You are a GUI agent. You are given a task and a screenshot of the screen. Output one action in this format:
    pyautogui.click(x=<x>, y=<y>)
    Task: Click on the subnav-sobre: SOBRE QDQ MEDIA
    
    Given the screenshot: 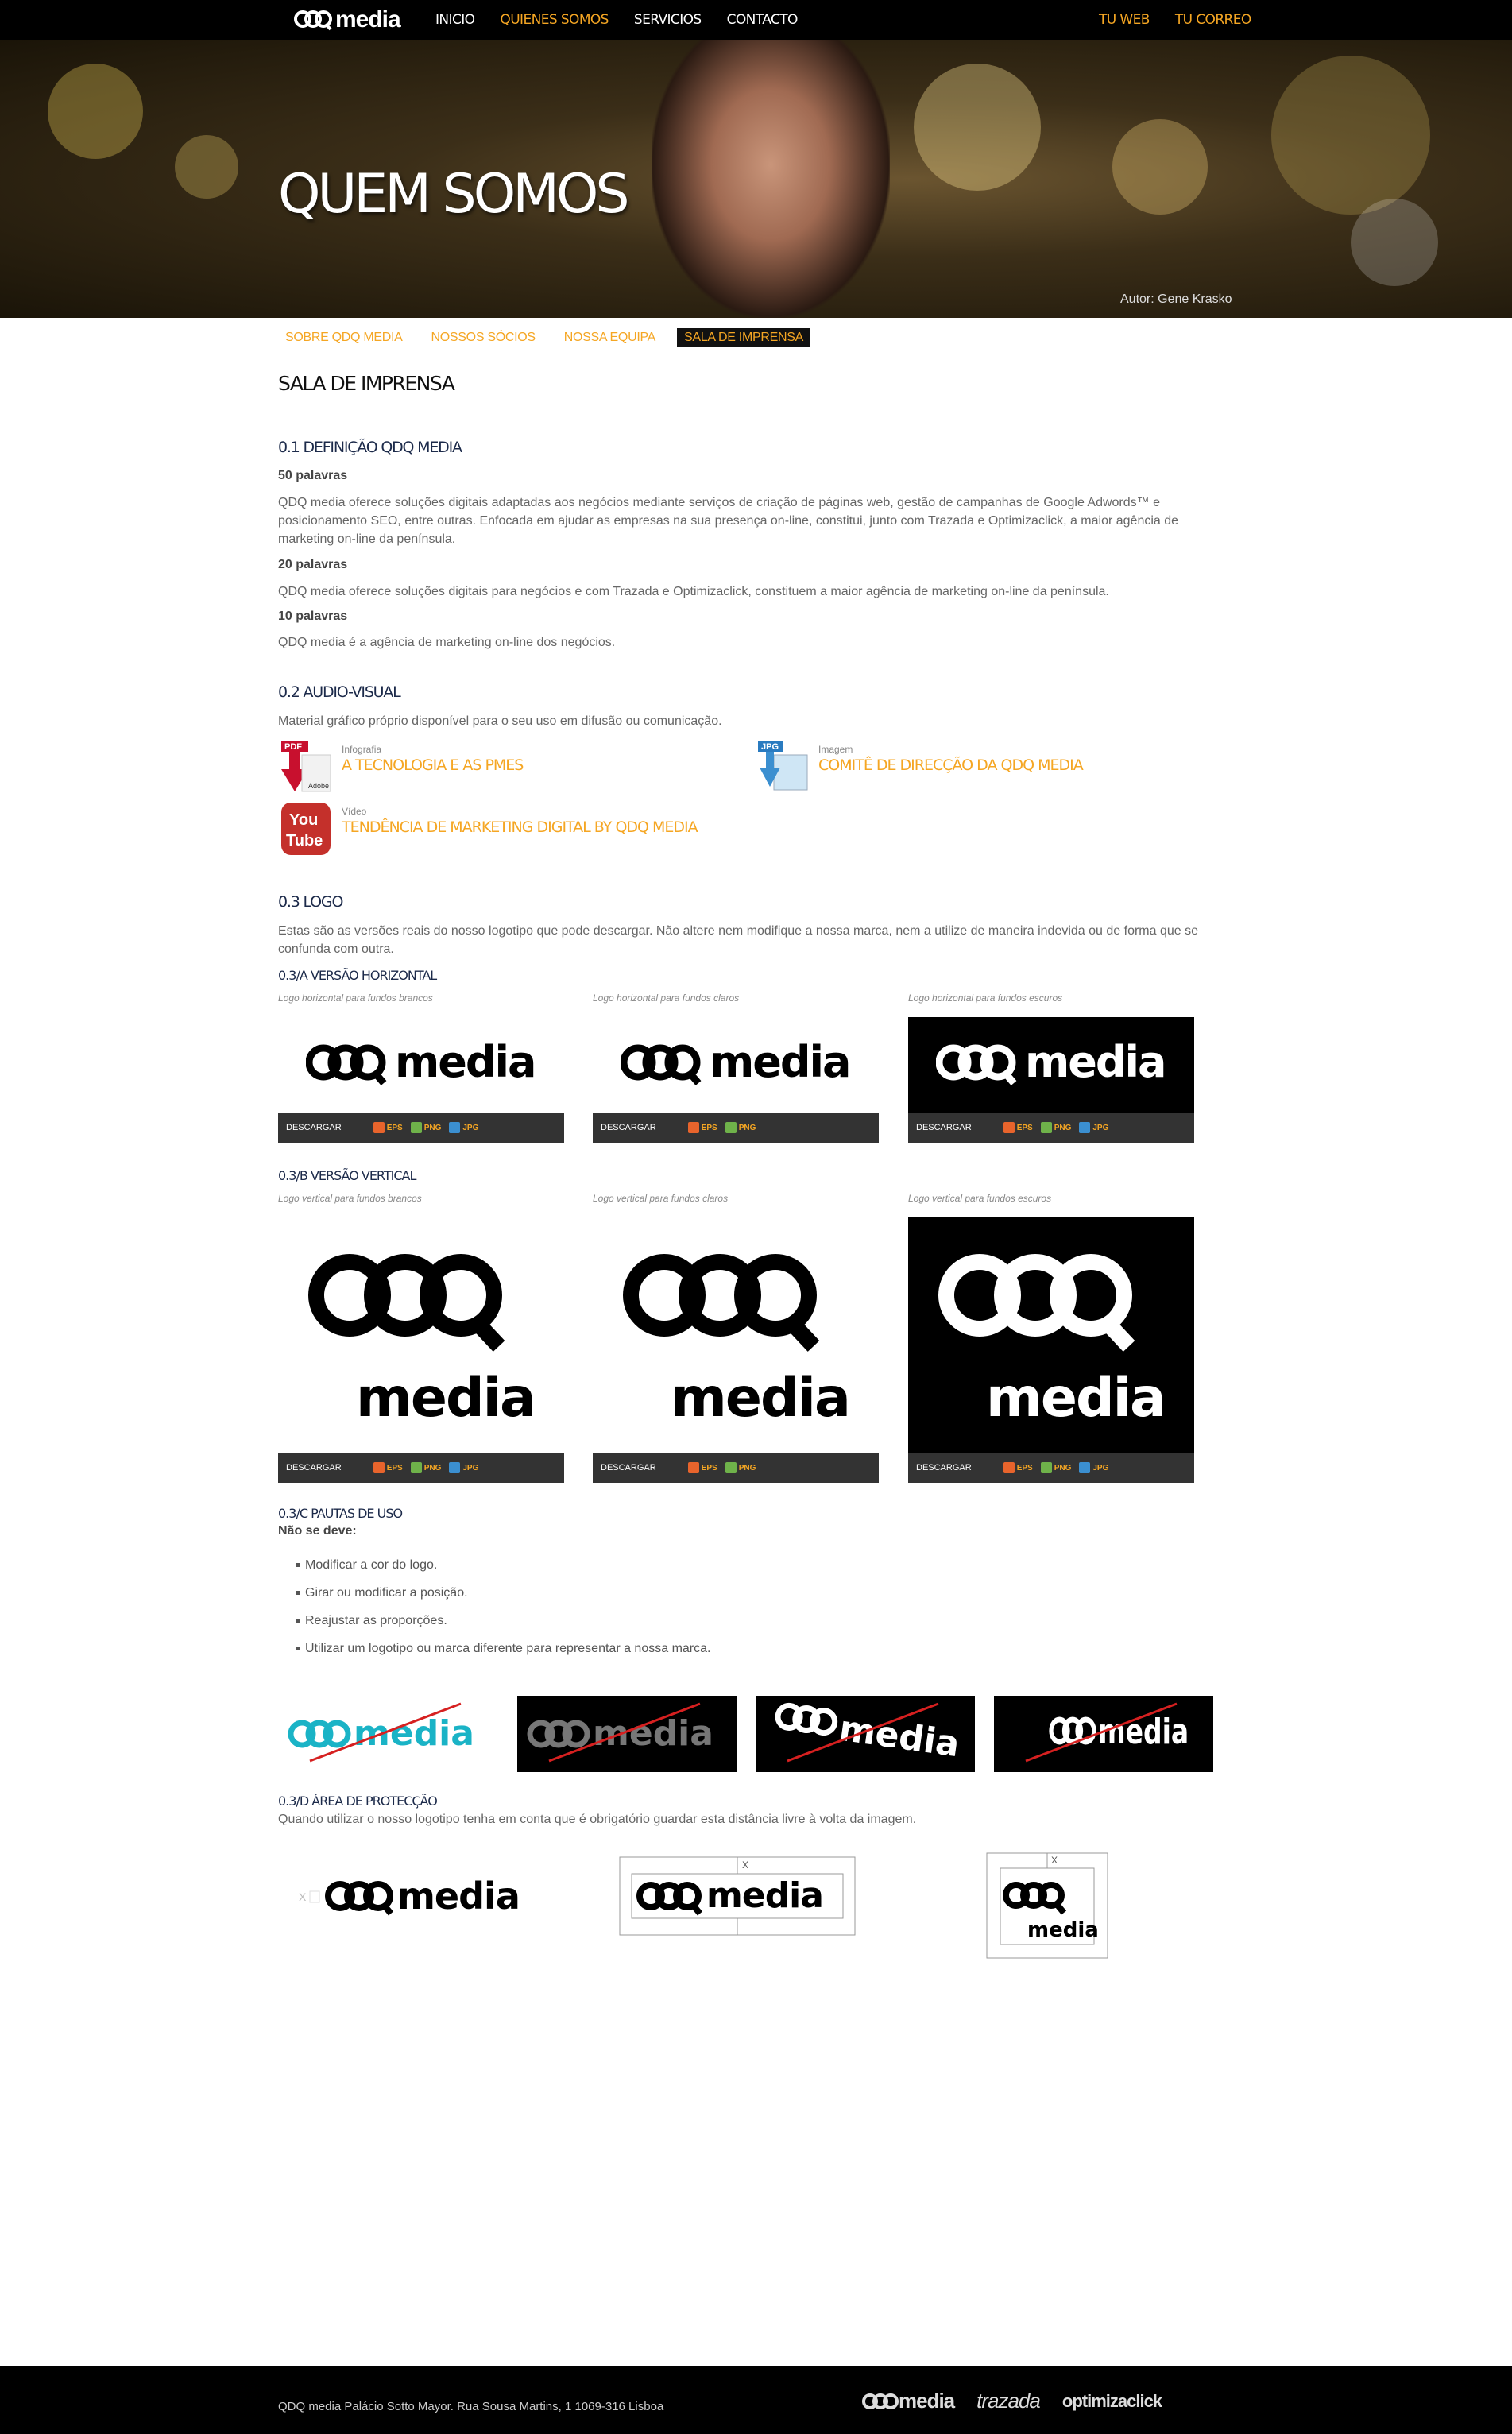 What is the action you would take?
    pyautogui.click(x=344, y=337)
    